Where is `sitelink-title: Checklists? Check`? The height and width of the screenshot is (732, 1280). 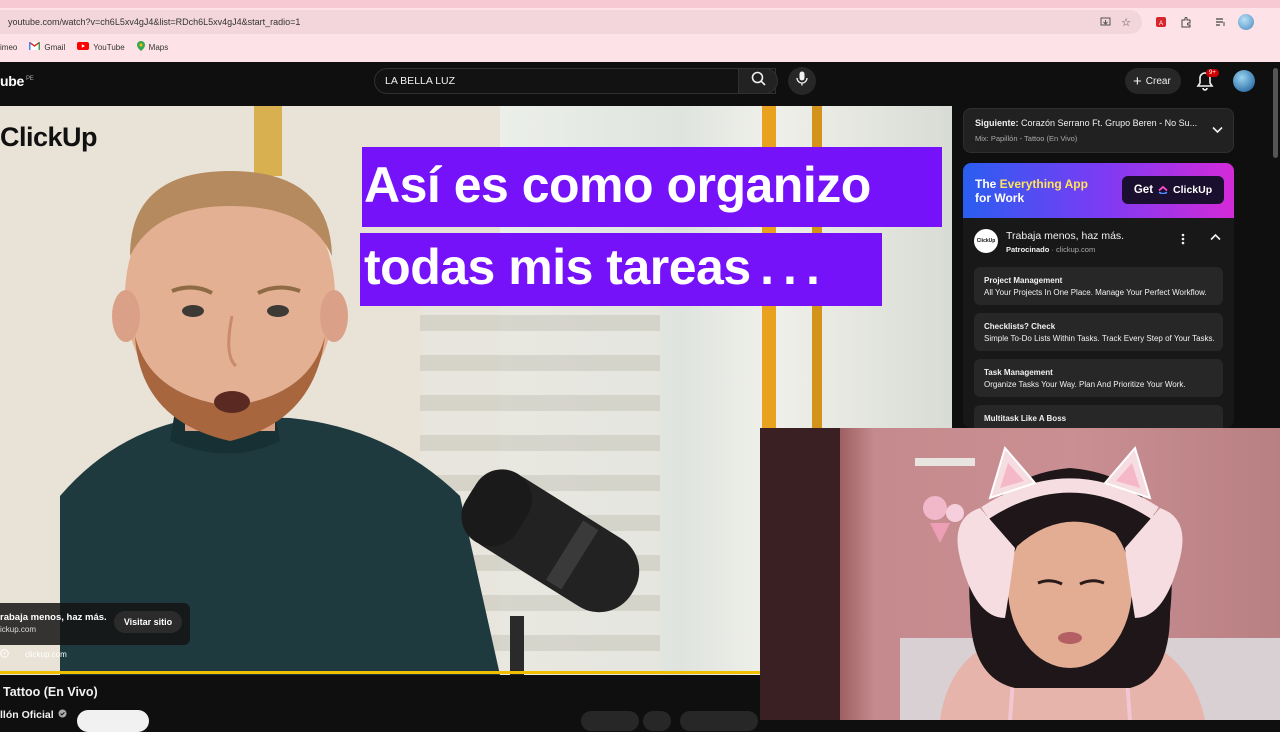 sitelink-title: Checklists? Check is located at coordinates (1020, 326).